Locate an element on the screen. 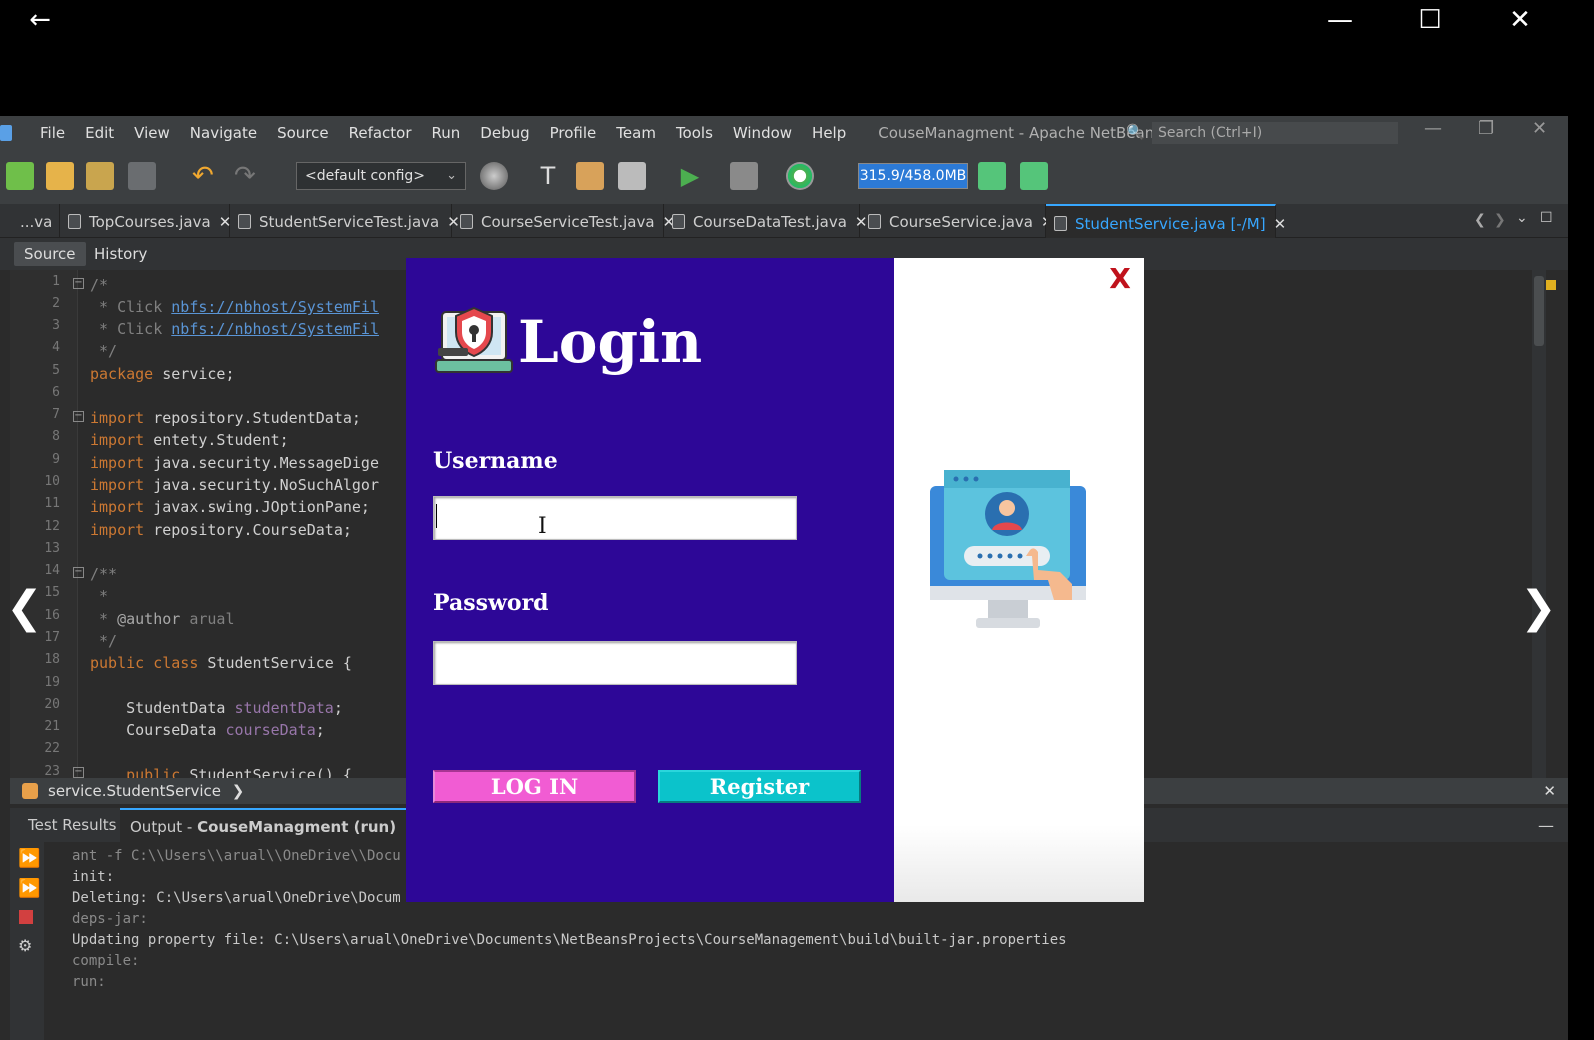 The image size is (1594, 1040). code-line: public StudentService() { is located at coordinates (221, 771).